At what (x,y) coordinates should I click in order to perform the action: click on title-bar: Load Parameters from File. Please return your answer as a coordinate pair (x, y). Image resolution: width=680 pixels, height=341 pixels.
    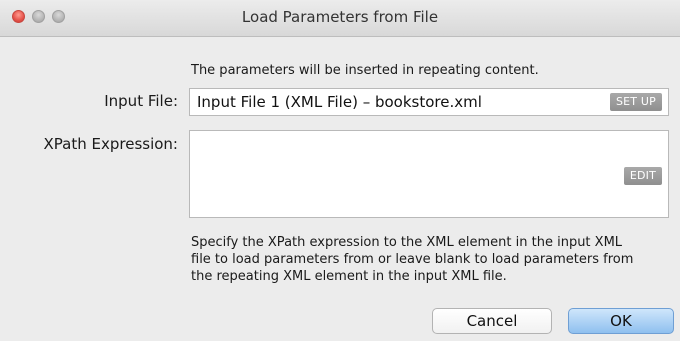
    Looking at the image, I should click on (340, 18).